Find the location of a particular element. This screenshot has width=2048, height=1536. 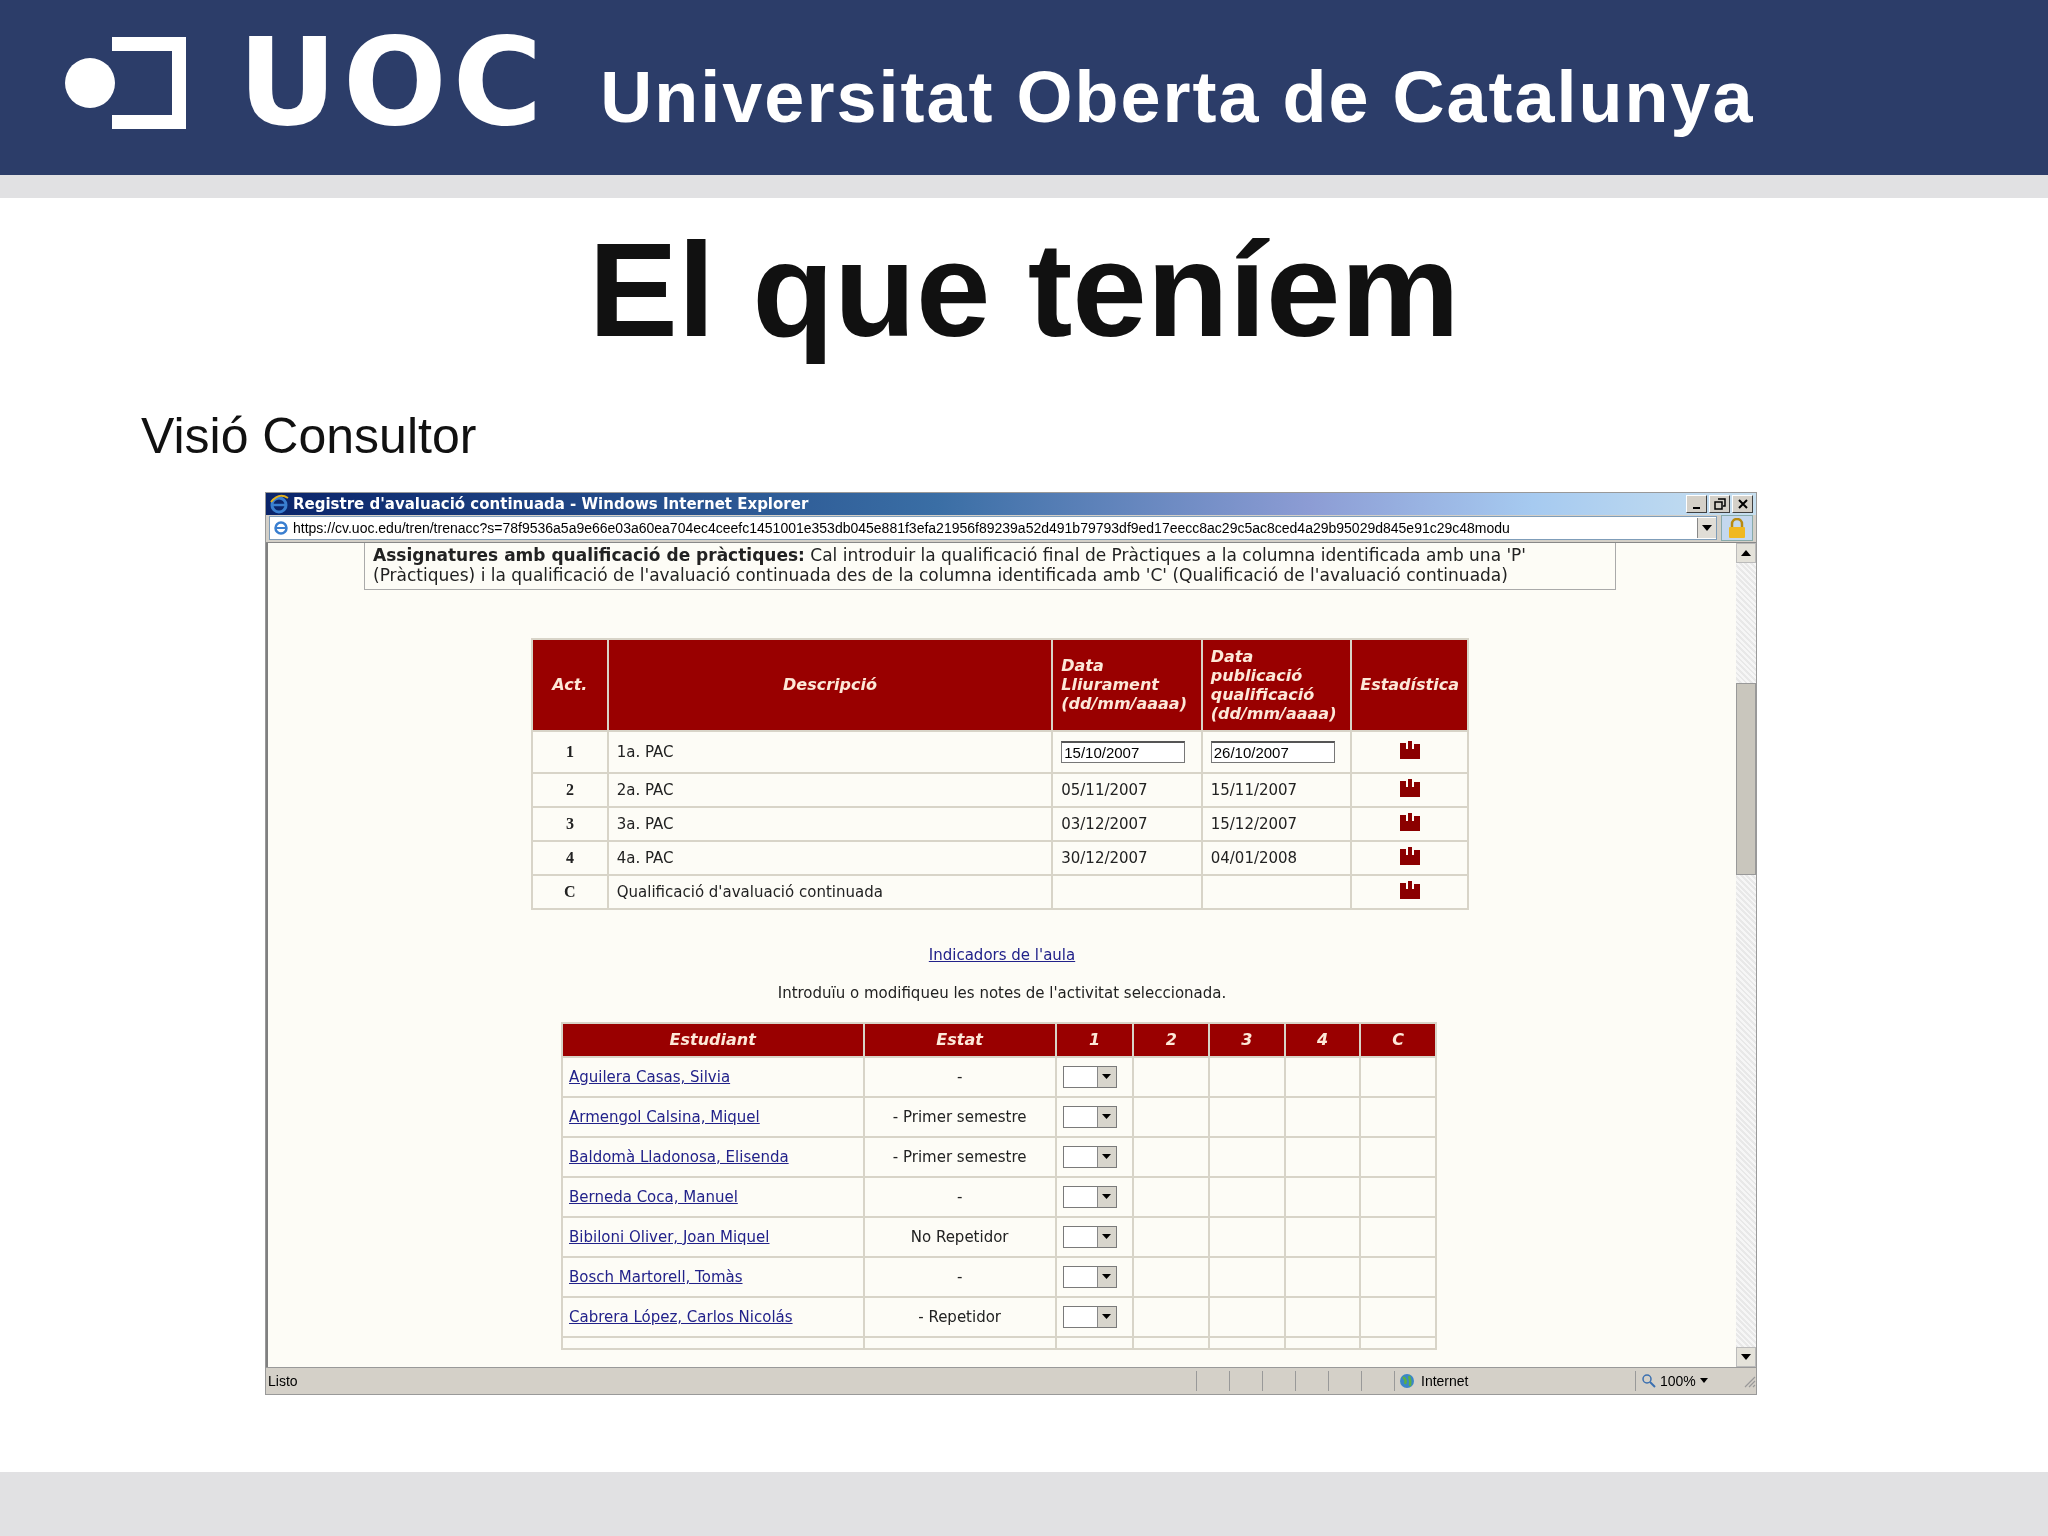

column-header: 2 is located at coordinates (1171, 1039).